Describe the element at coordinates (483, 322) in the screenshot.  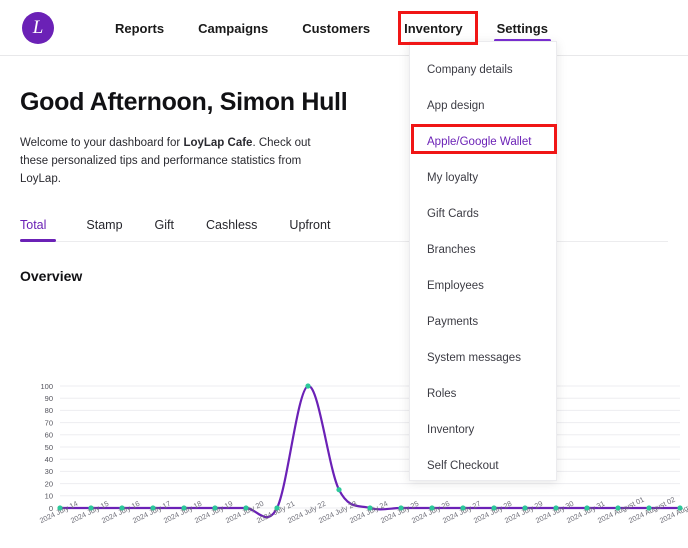
I see `dropdown-item-payments: Payments` at that location.